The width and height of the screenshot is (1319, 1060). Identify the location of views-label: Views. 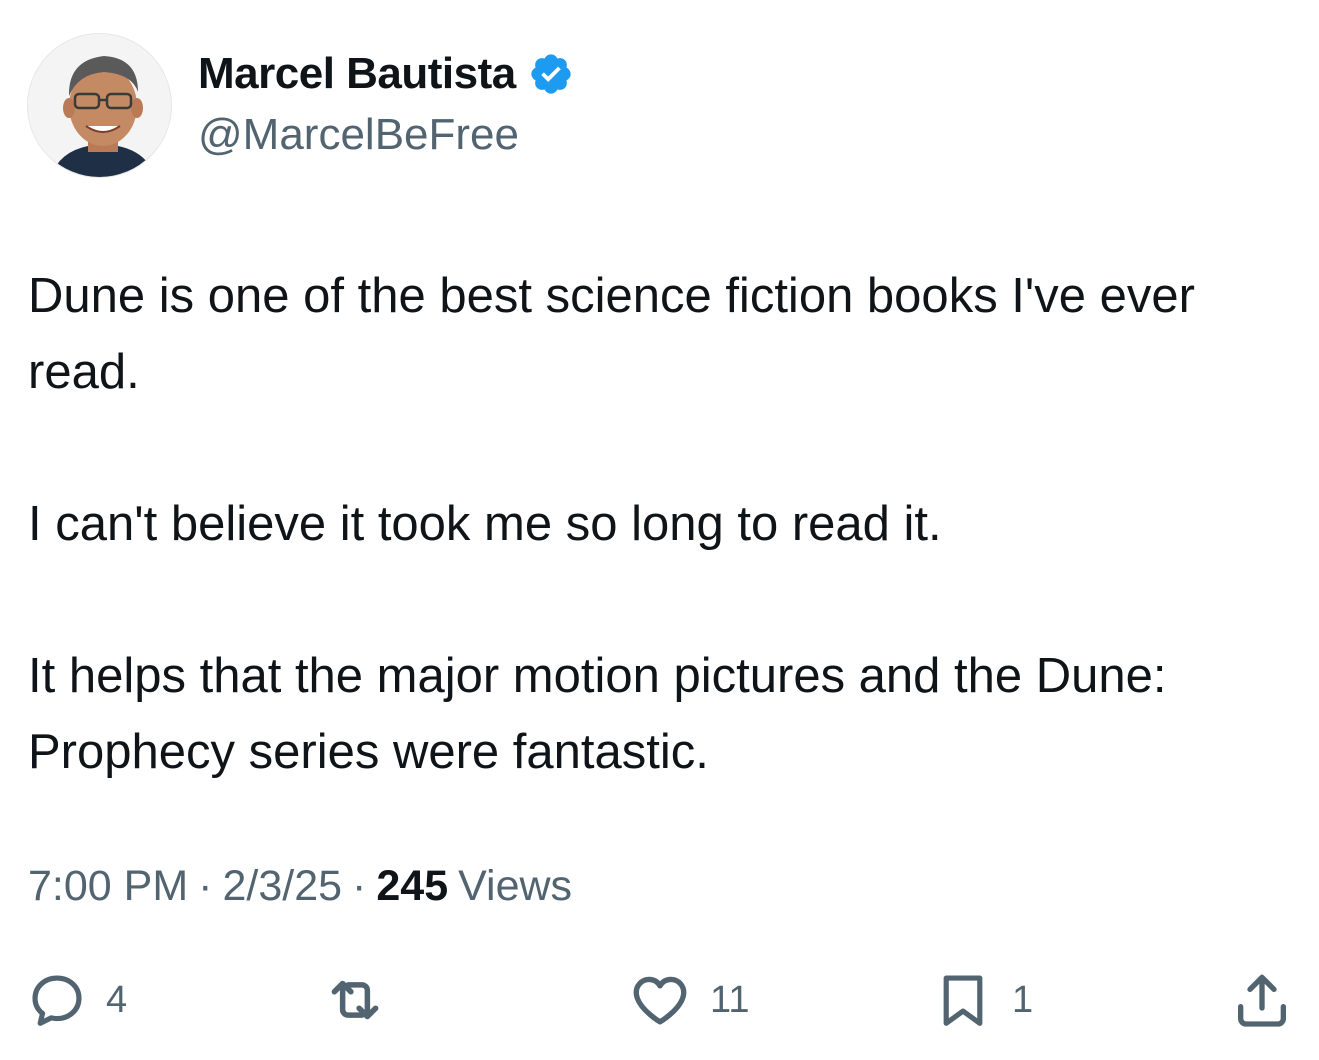
(515, 886).